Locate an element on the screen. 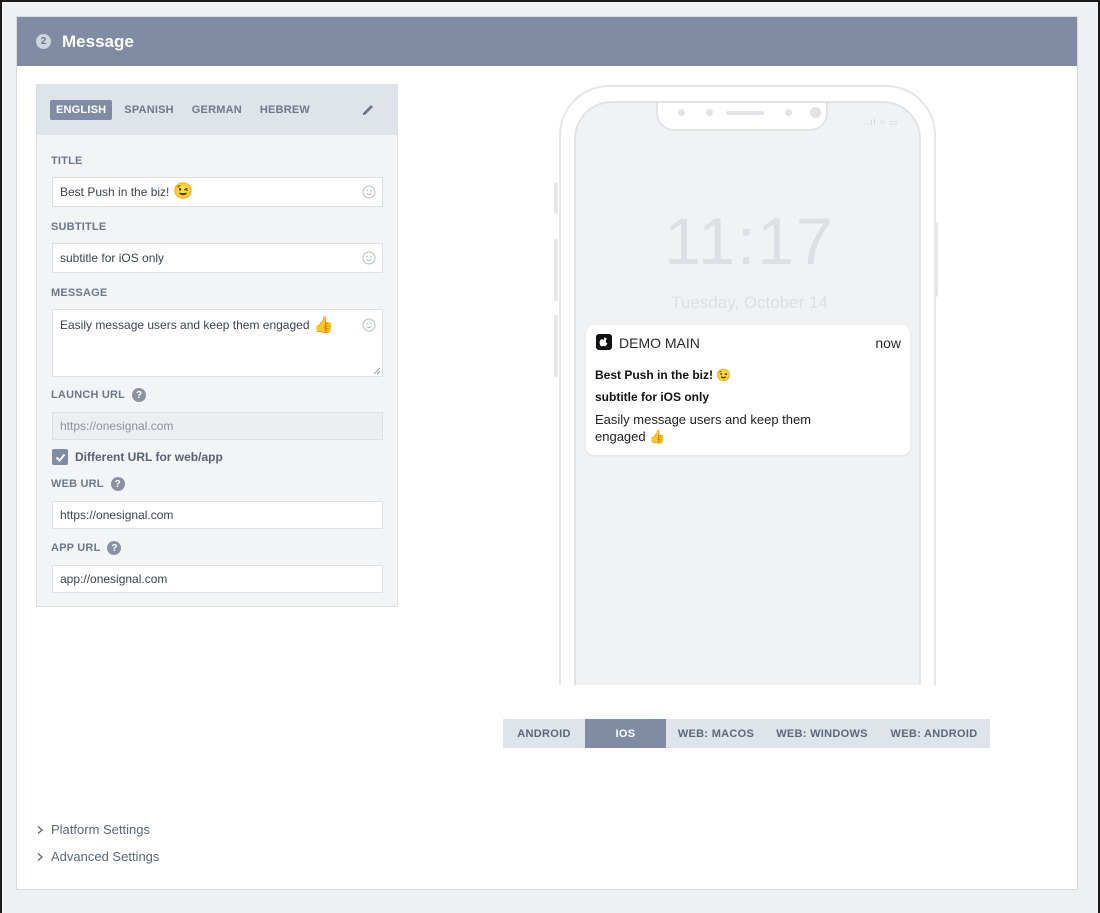 The image size is (1100, 913). notification-app-name: DEMO MAIN is located at coordinates (659, 343).